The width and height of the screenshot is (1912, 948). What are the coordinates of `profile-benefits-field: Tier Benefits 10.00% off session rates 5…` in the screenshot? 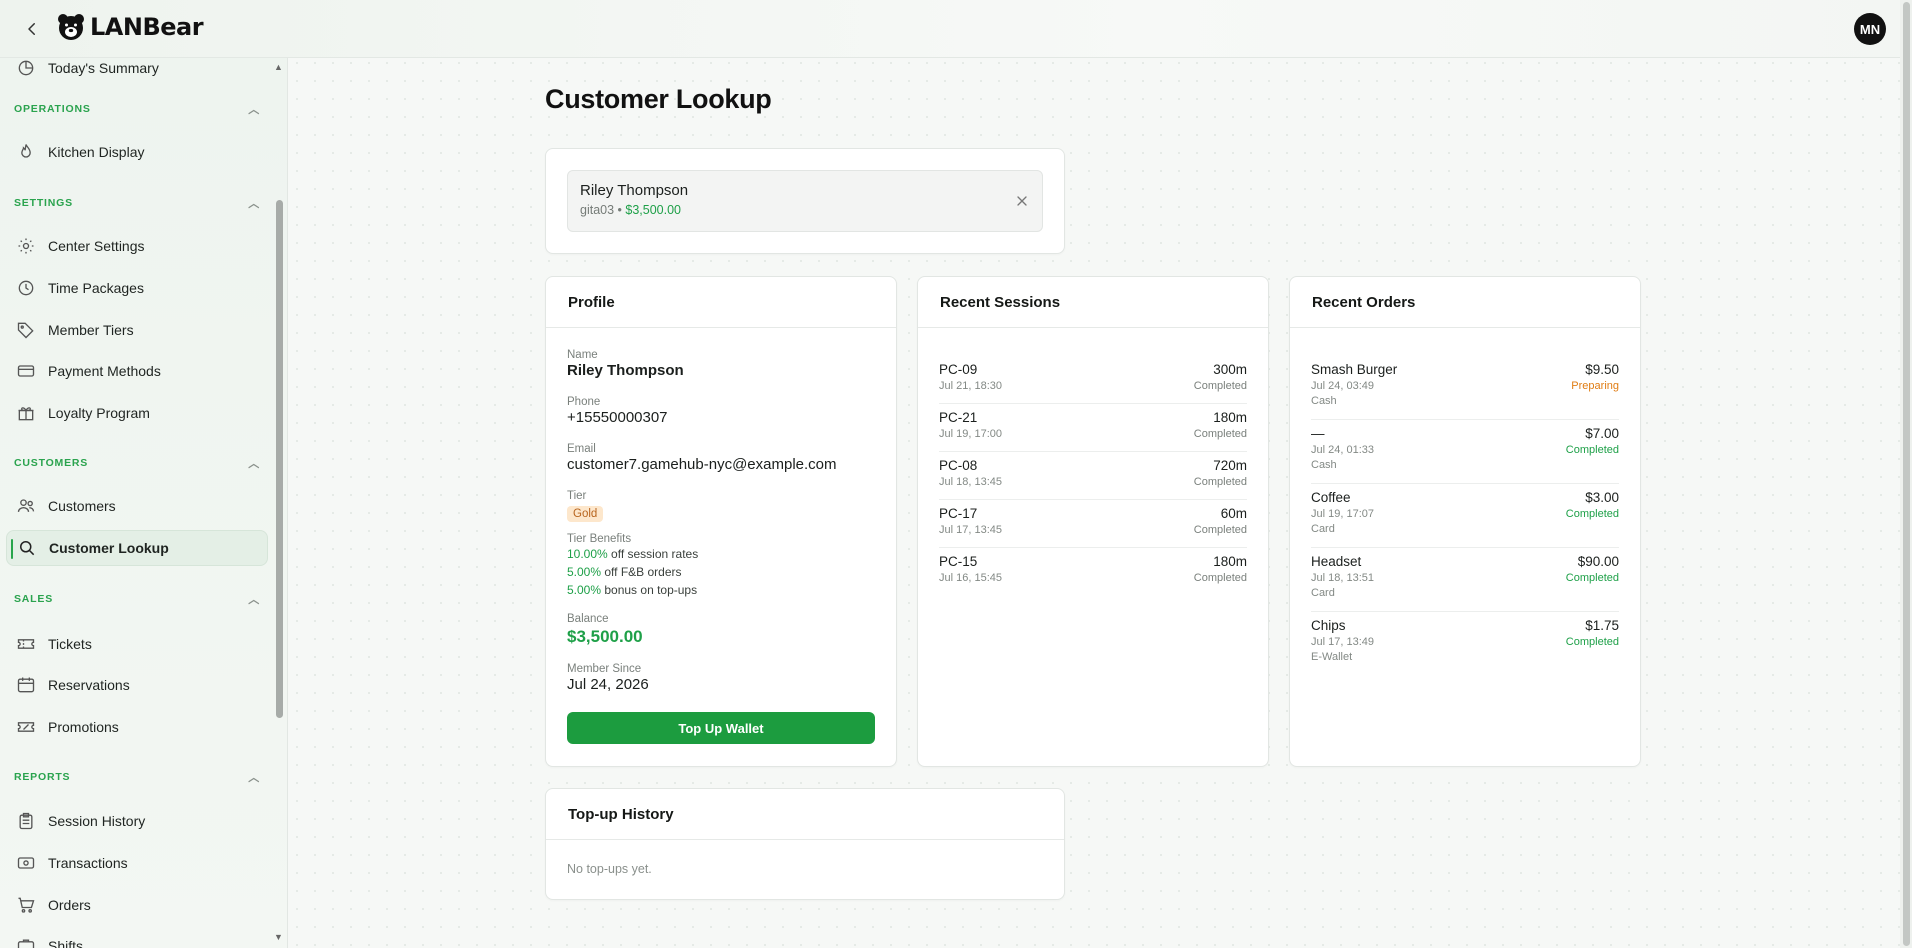 It's located at (632, 566).